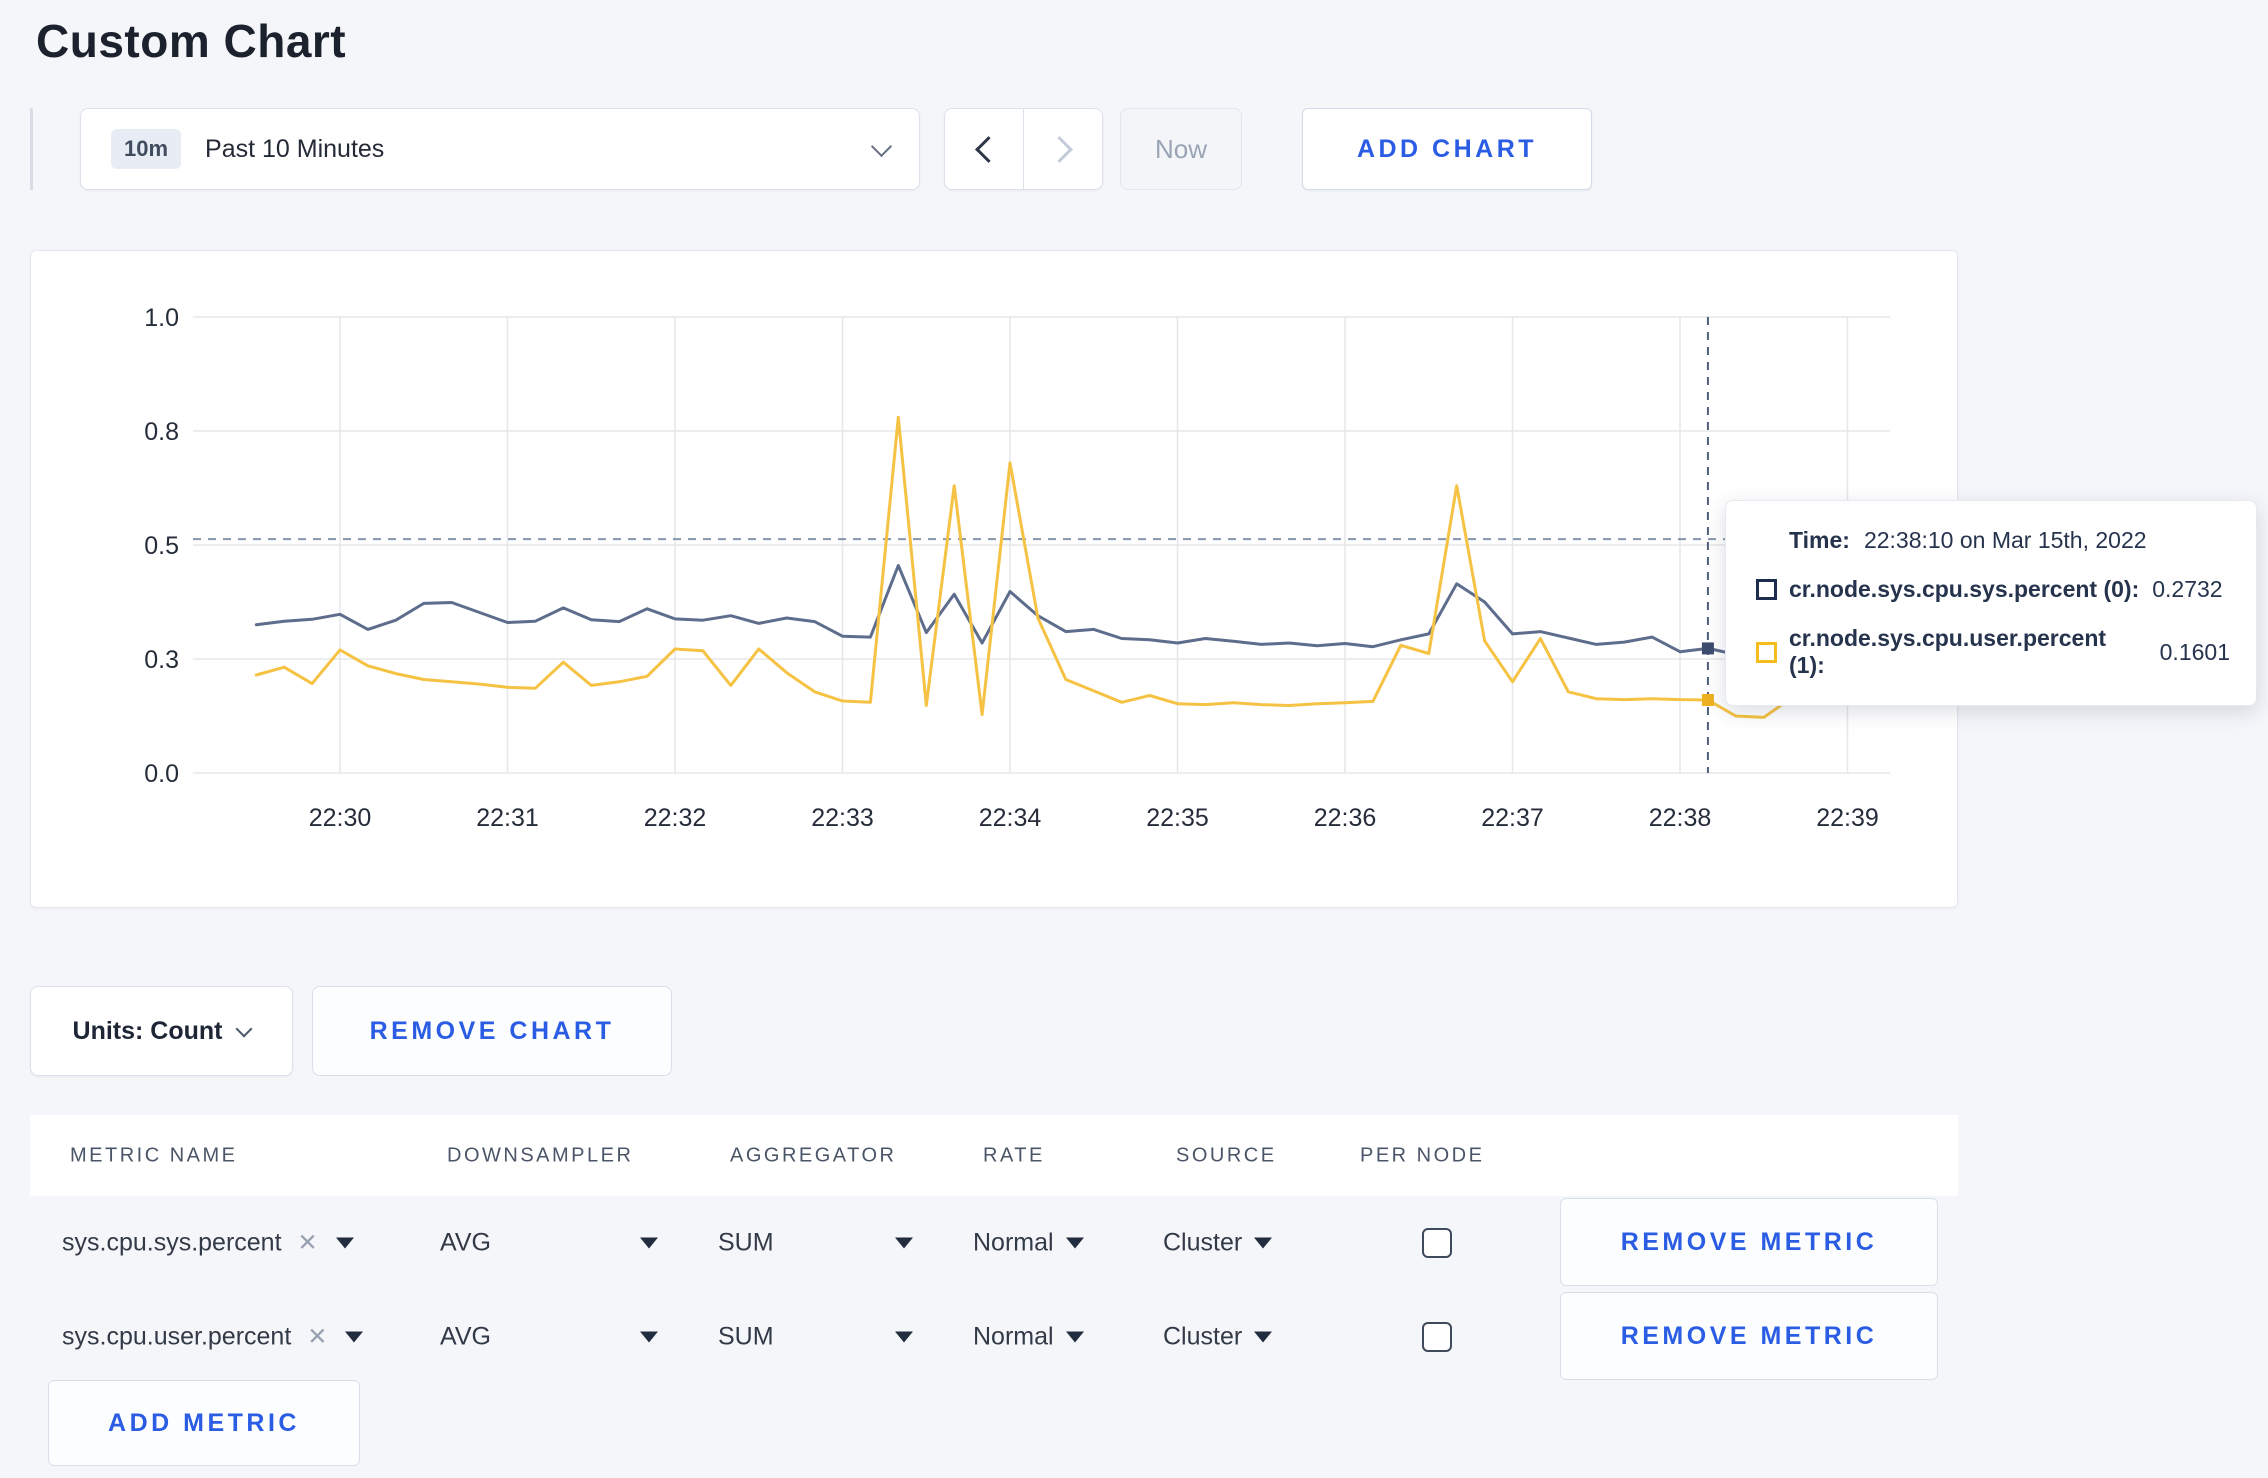 The image size is (2268, 1478). I want to click on tooltip-time-label: Time:, so click(1819, 540).